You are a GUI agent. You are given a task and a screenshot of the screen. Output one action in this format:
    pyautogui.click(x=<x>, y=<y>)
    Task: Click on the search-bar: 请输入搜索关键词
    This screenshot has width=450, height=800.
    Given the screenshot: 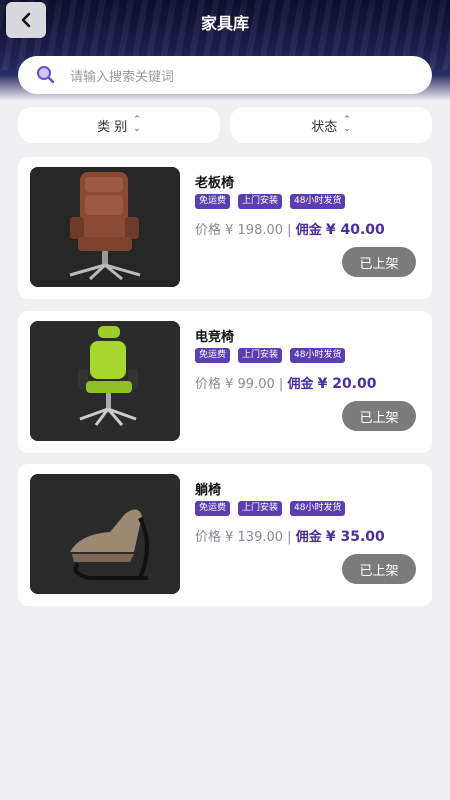 What is the action you would take?
    pyautogui.click(x=225, y=75)
    